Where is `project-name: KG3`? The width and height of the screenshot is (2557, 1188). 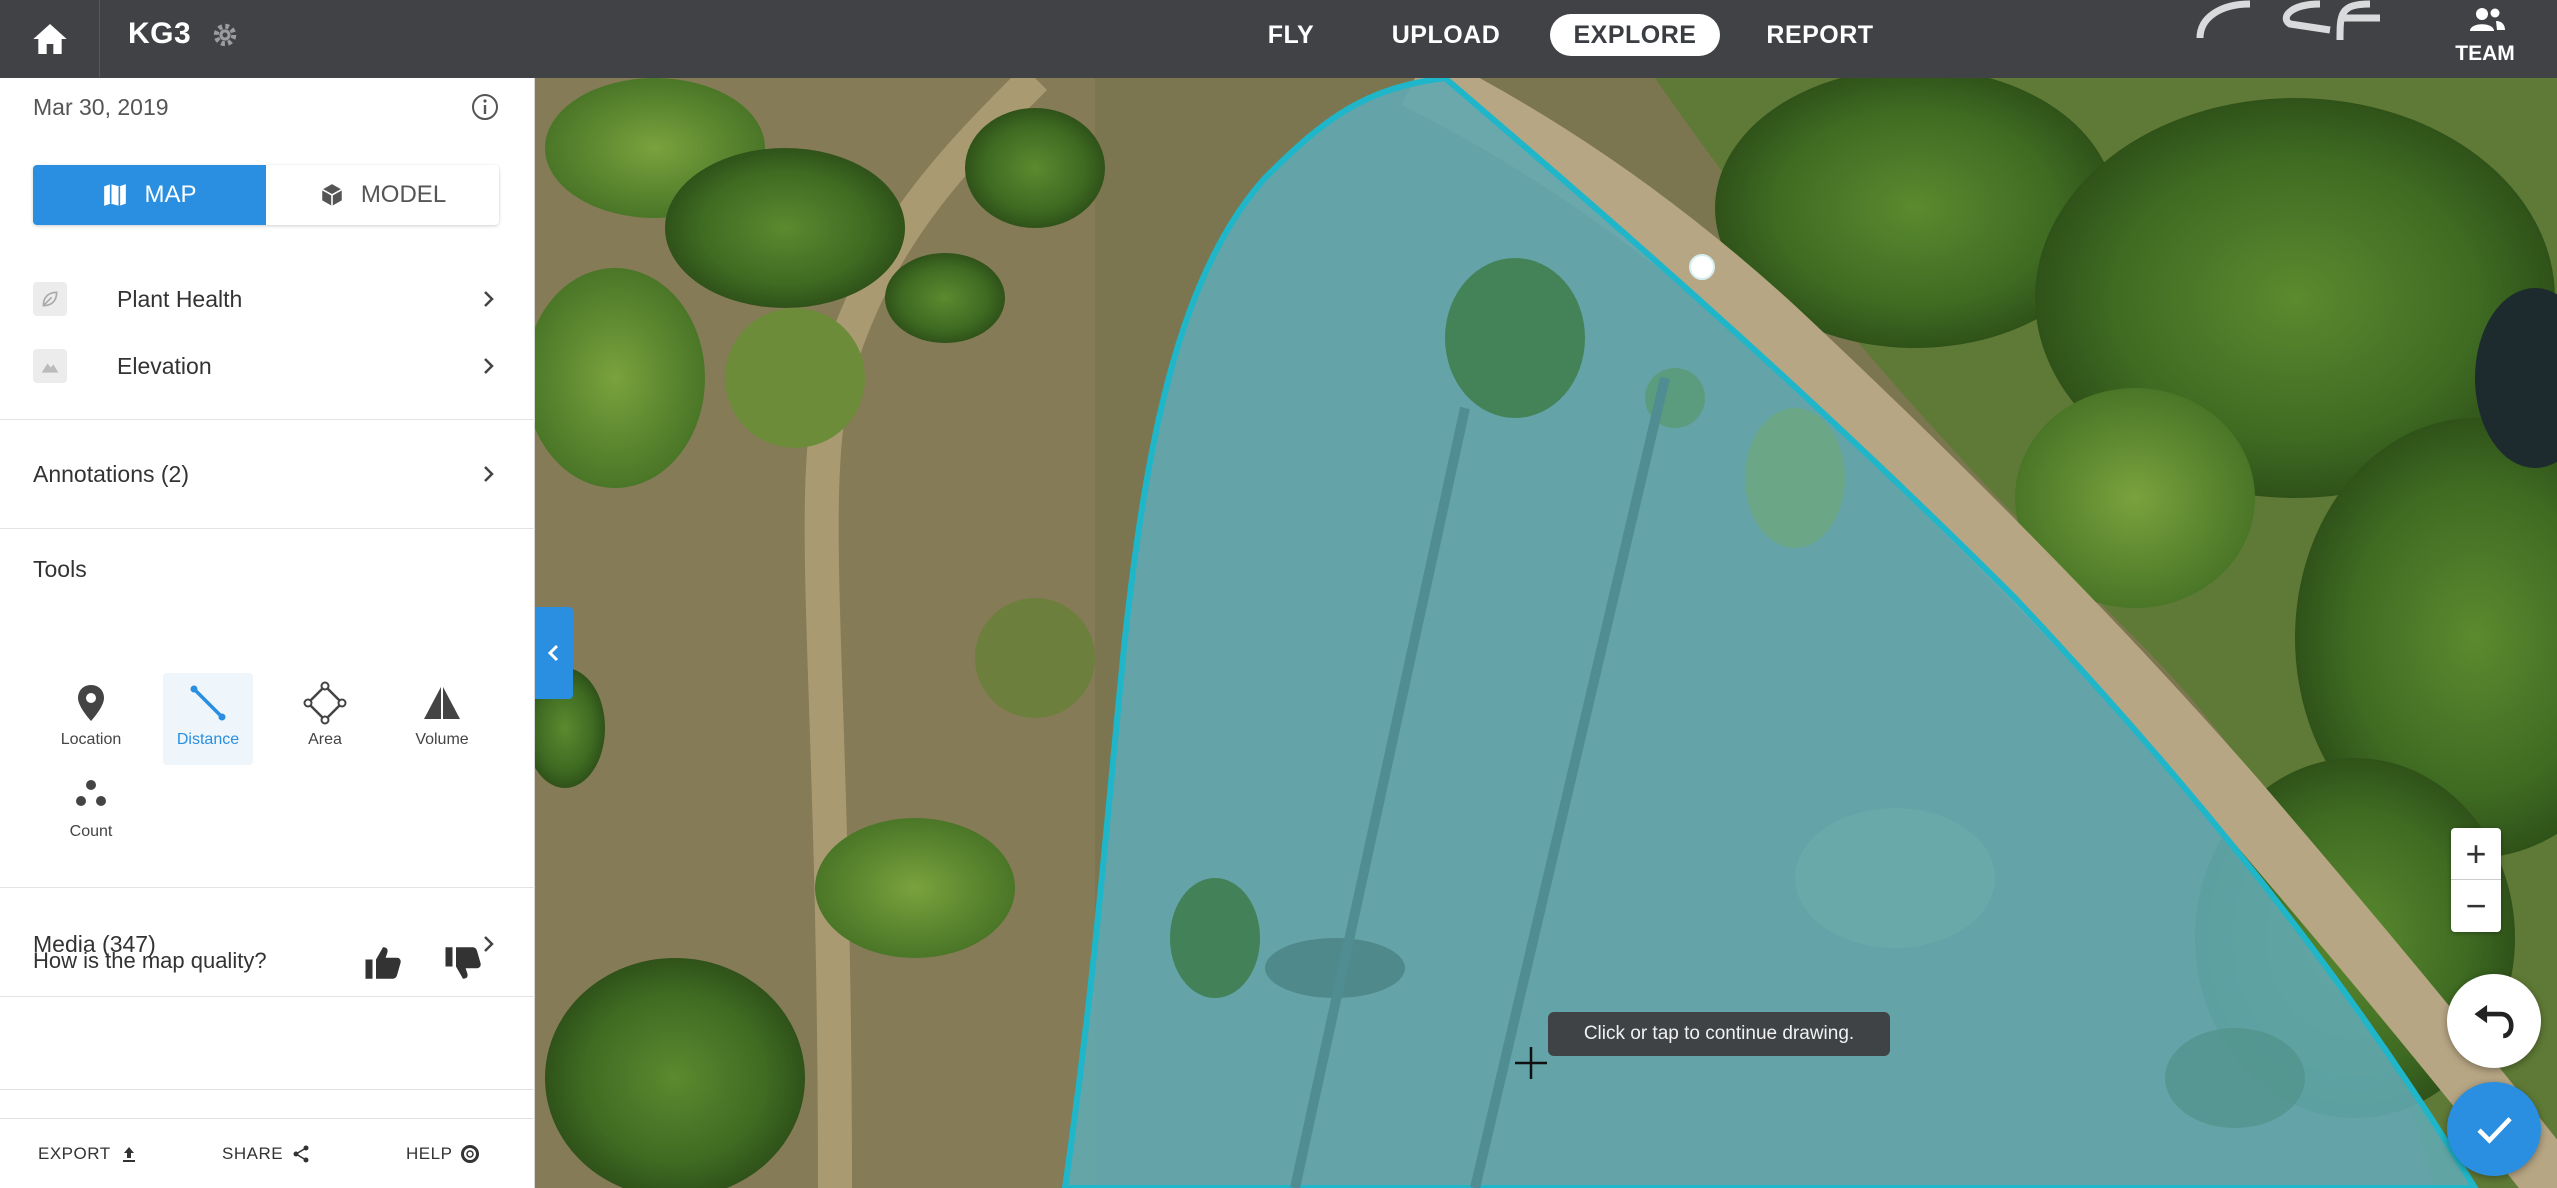
project-name: KG3 is located at coordinates (160, 33).